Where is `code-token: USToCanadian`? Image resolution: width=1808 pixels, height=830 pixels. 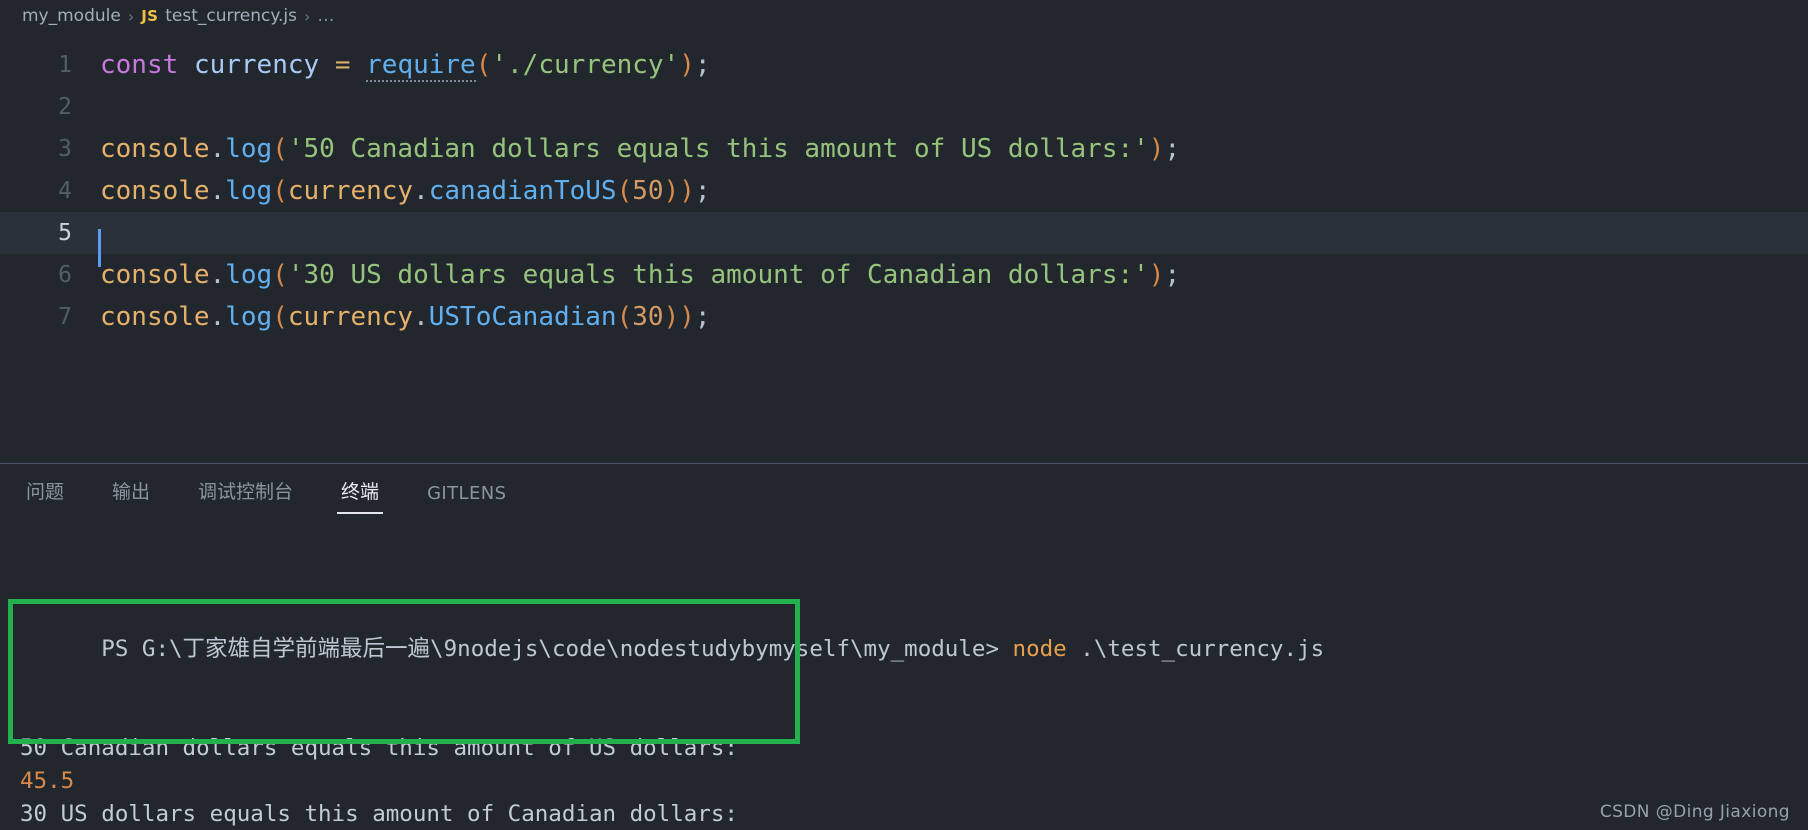
code-token: USToCanadian is located at coordinates (522, 317).